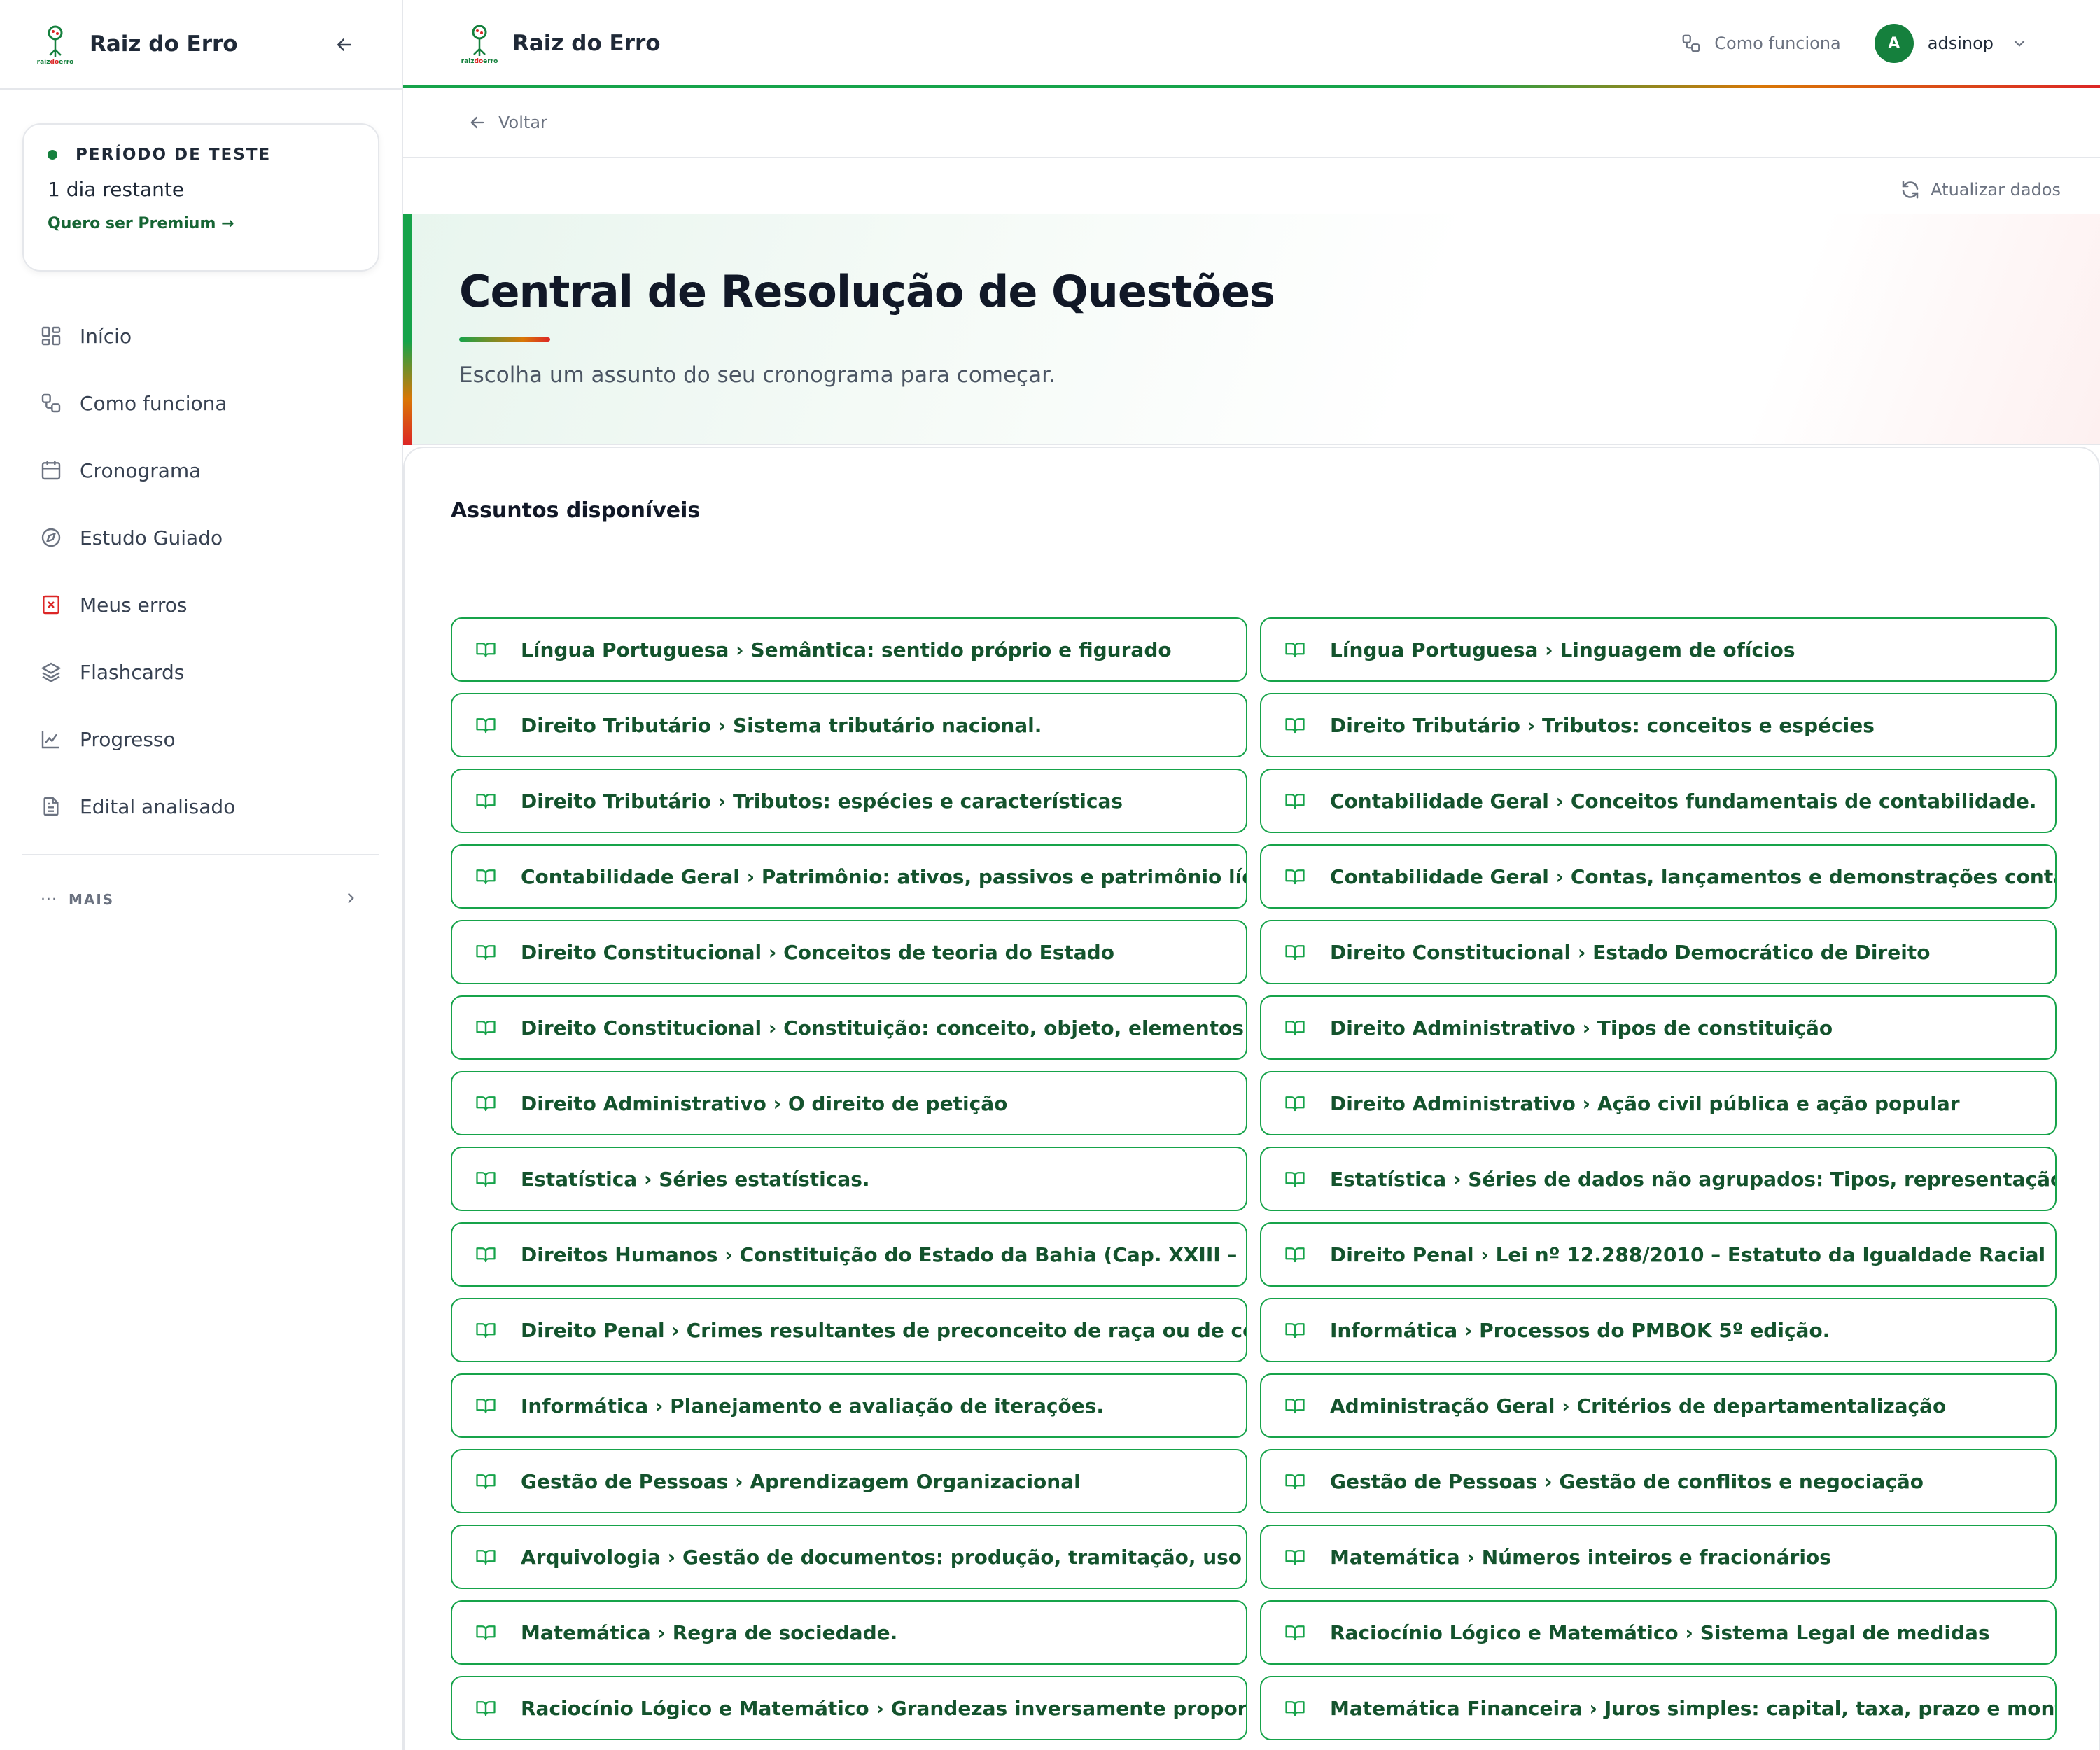 The height and width of the screenshot is (1750, 2100). I want to click on back-bar: Voltar, so click(1251, 123).